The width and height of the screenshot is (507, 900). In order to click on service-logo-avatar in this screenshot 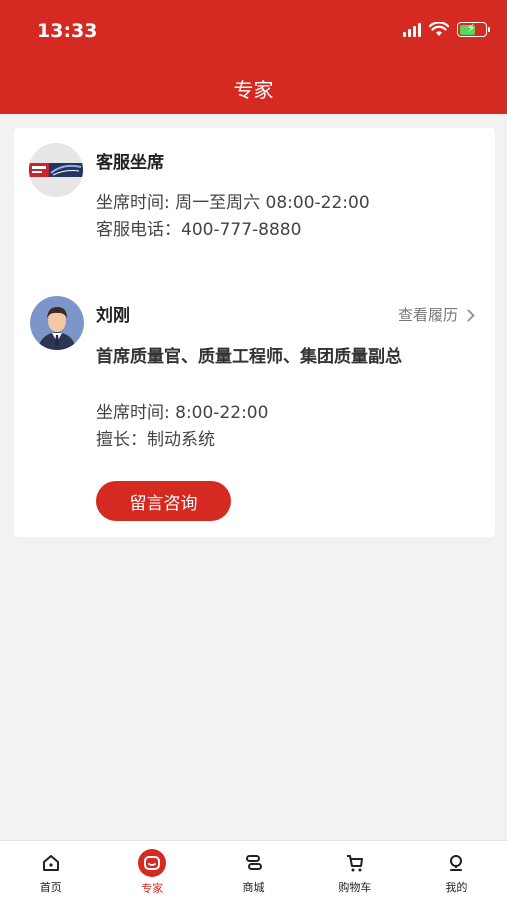, I will do `click(56, 170)`.